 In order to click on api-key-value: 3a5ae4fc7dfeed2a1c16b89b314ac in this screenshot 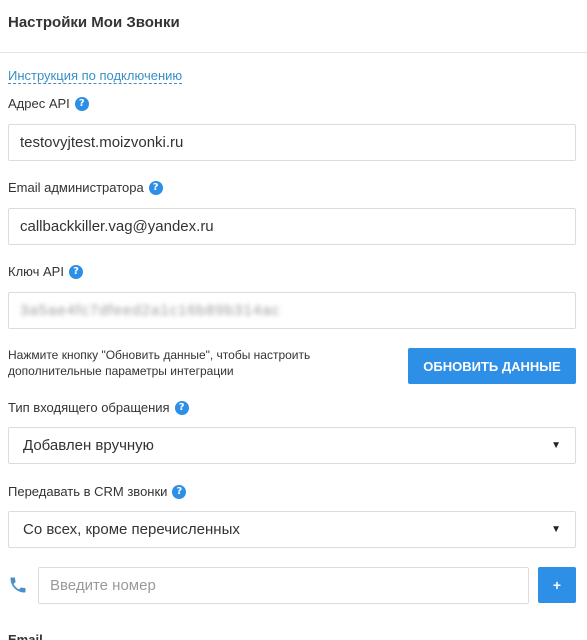, I will do `click(150, 310)`.